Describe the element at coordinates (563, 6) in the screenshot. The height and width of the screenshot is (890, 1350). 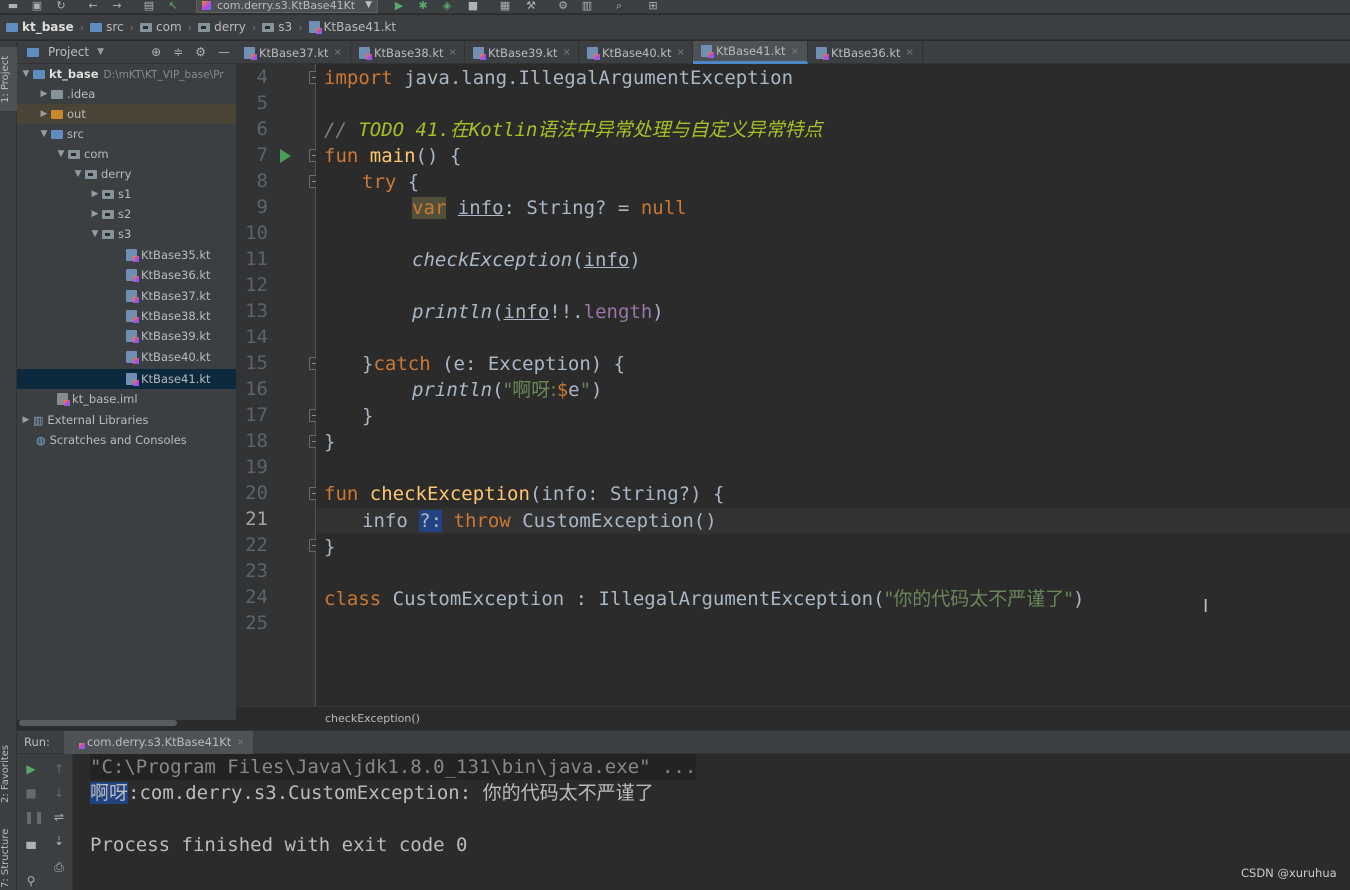
I see `wrench-icon: ⚙` at that location.